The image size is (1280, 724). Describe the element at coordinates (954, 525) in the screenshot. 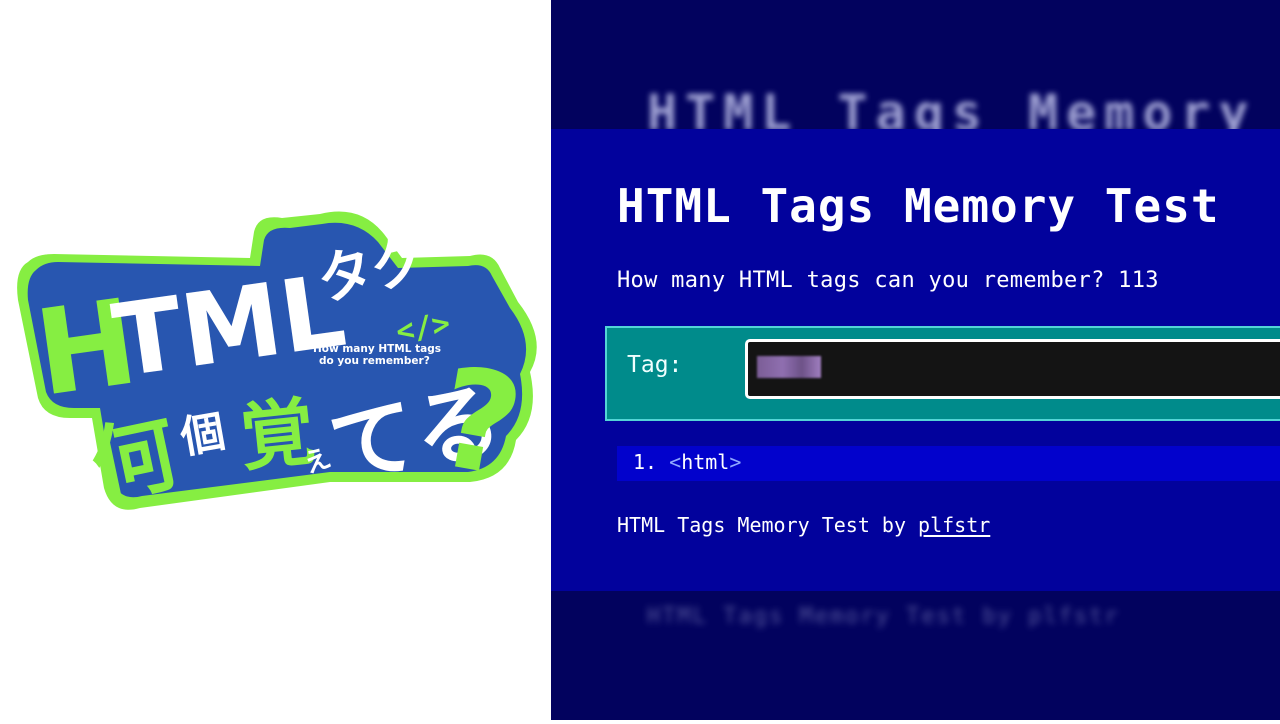

I see `author-link: plfstr` at that location.